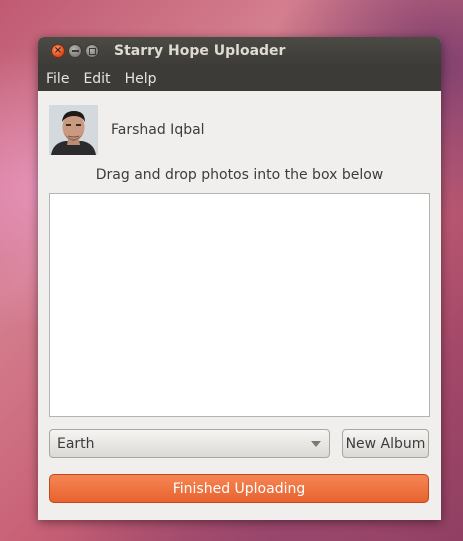 The width and height of the screenshot is (463, 541). I want to click on minimize-icon, so click(75, 51).